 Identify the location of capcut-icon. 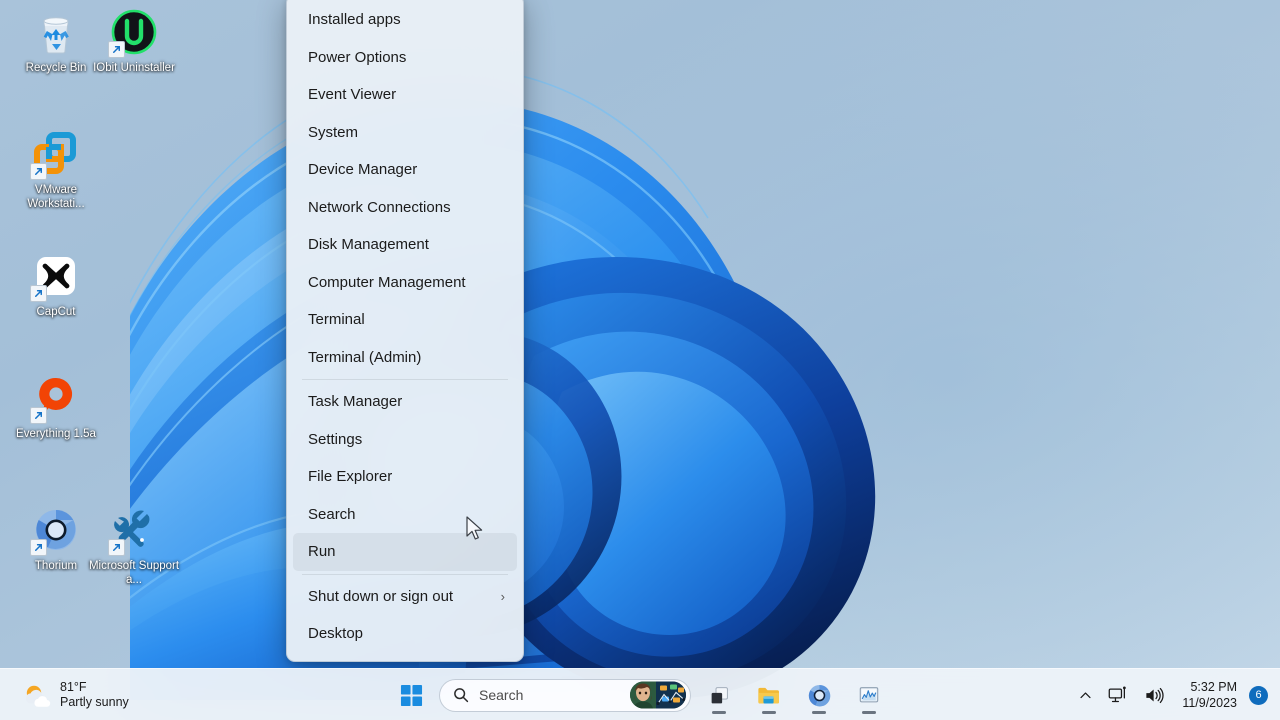
(55, 277).